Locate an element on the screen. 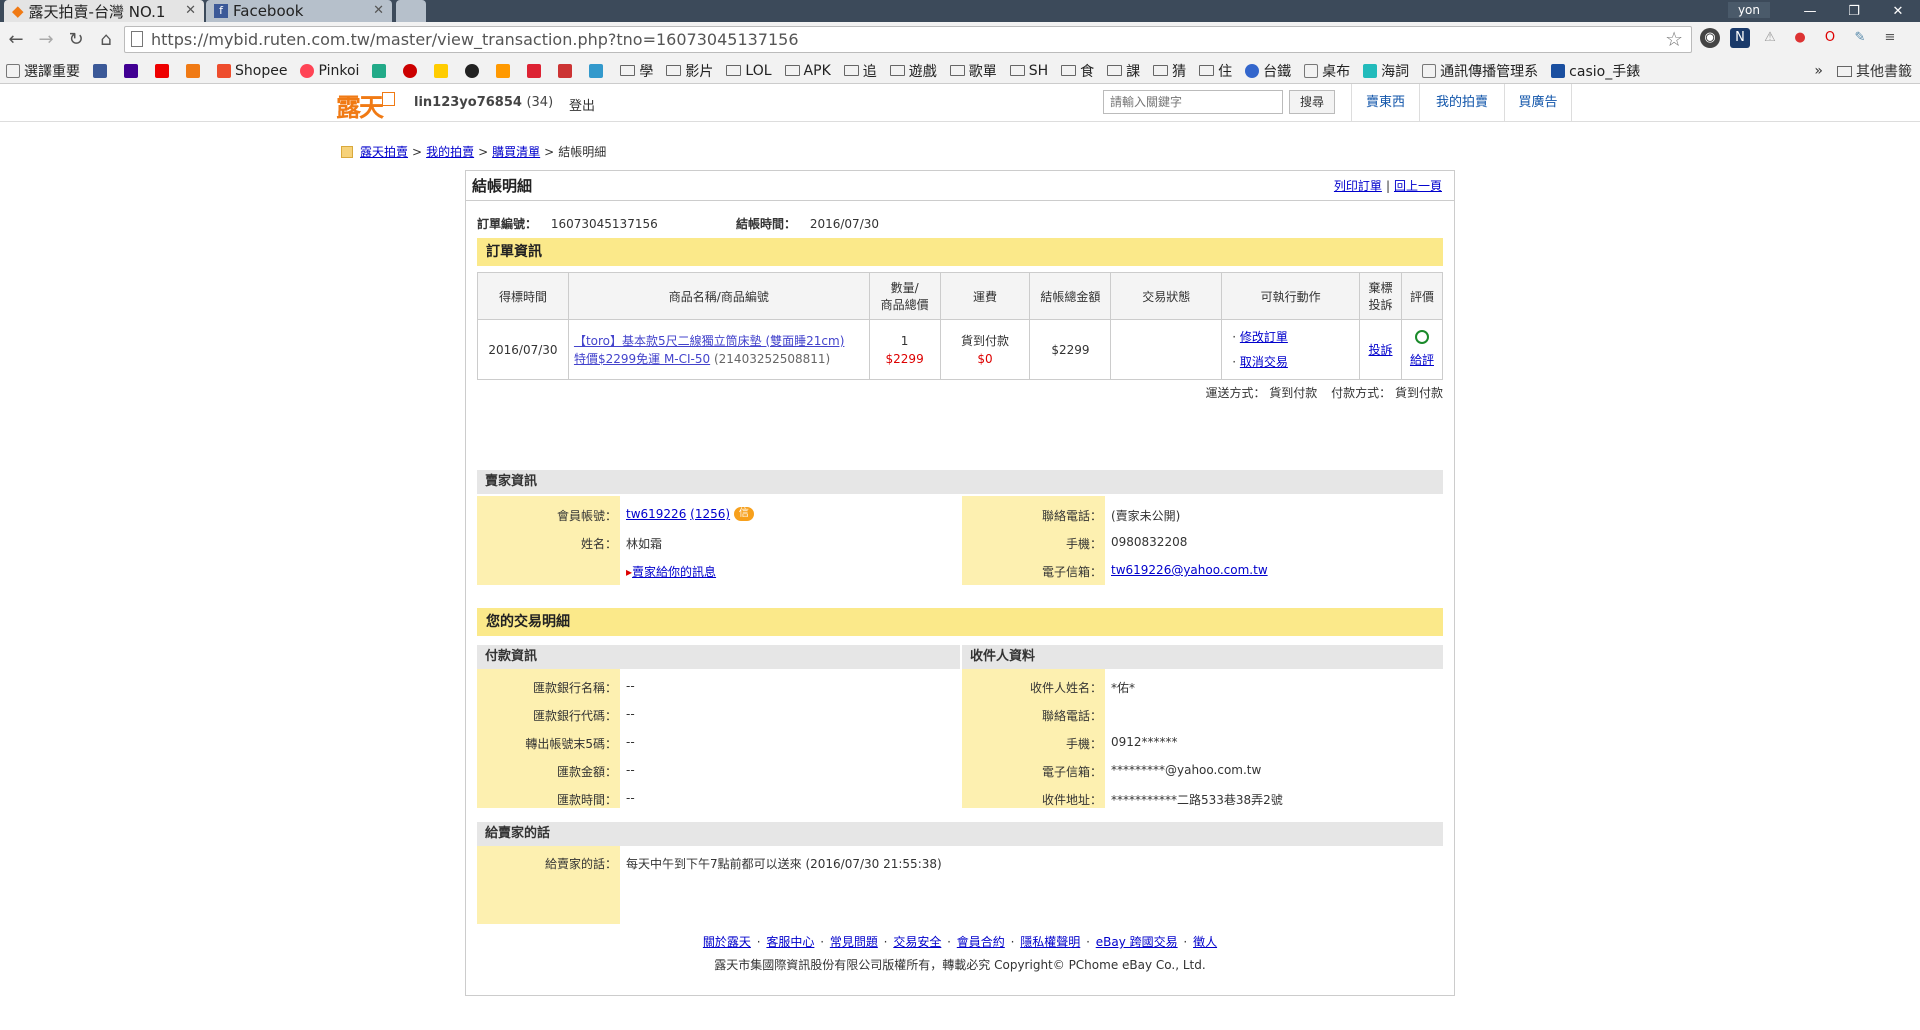 The height and width of the screenshot is (1030, 1920). extension-icon: ◉ is located at coordinates (1710, 38).